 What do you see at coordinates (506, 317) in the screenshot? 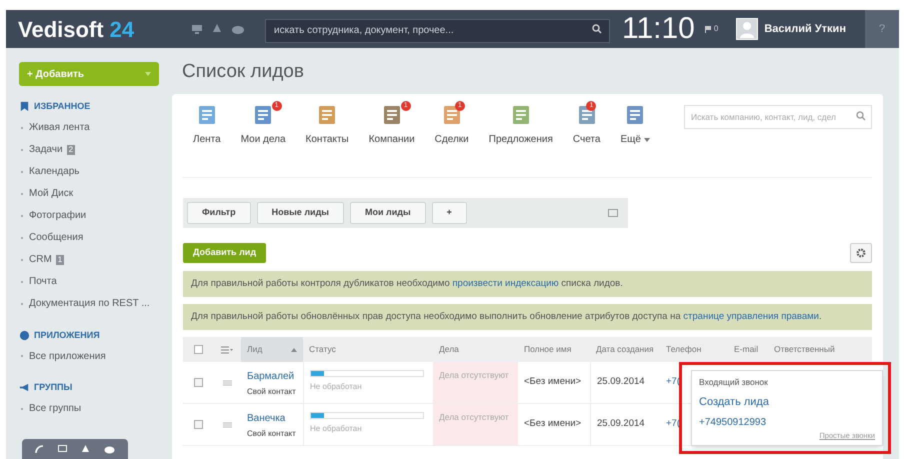
I see `notice-text: Для правильной работы обновлённых прав доступа необходимо выполнить обновление атрибутов доступа на странице управления правами.` at bounding box center [506, 317].